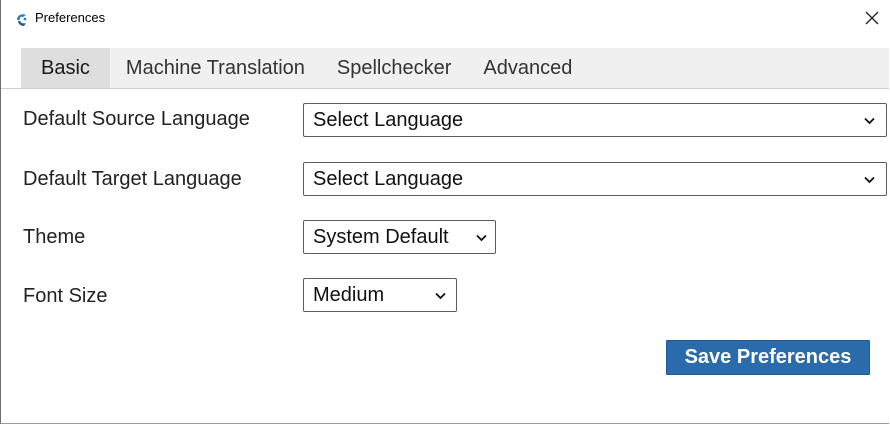 Image resolution: width=890 pixels, height=425 pixels. I want to click on font-size-label: Font Size, so click(65, 296).